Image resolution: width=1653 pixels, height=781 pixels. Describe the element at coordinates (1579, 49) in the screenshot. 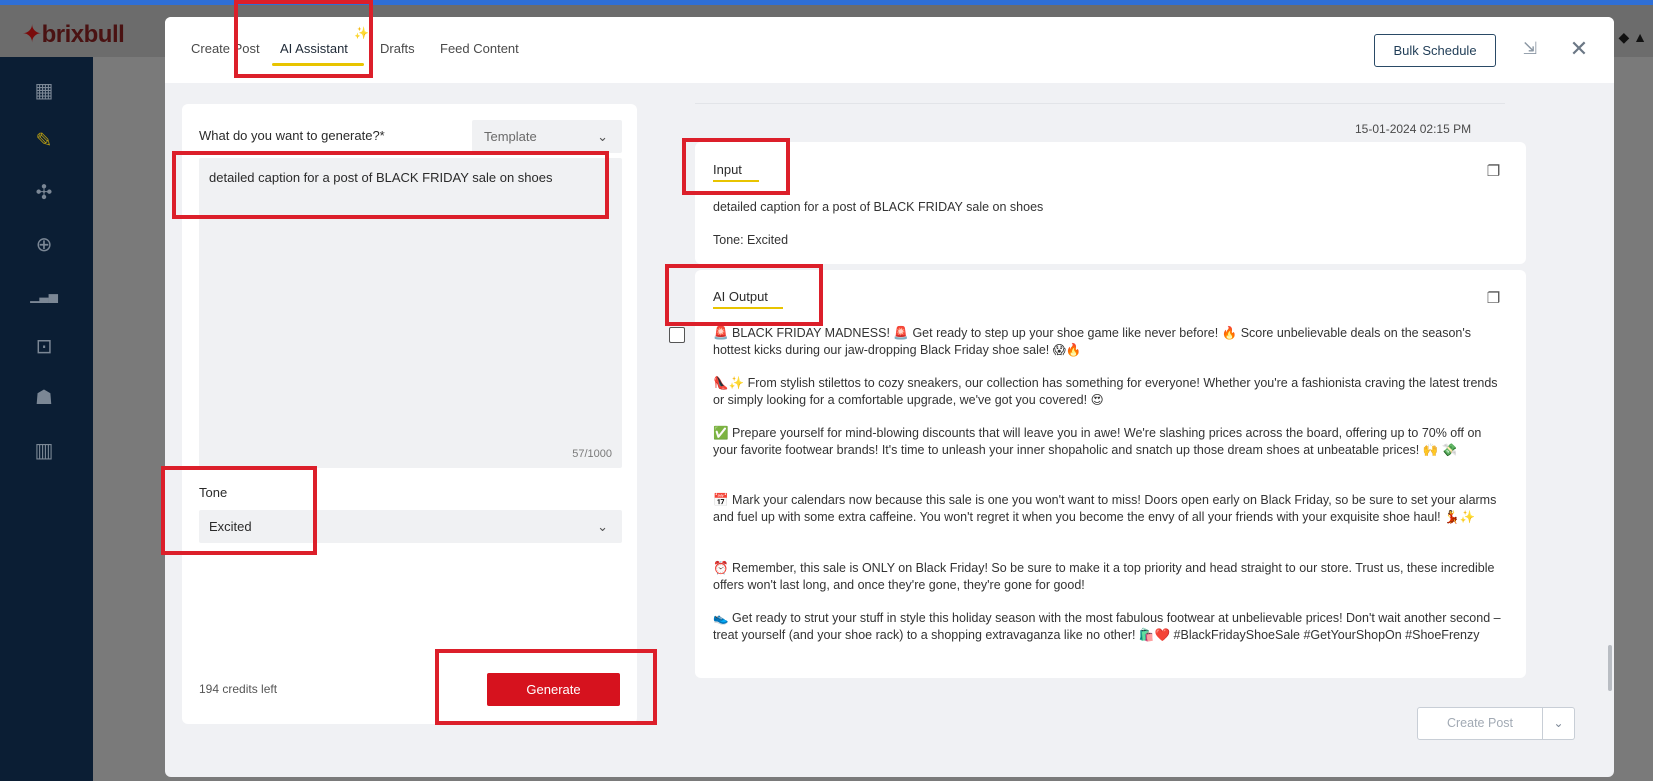

I see `close-icon: ✕` at that location.